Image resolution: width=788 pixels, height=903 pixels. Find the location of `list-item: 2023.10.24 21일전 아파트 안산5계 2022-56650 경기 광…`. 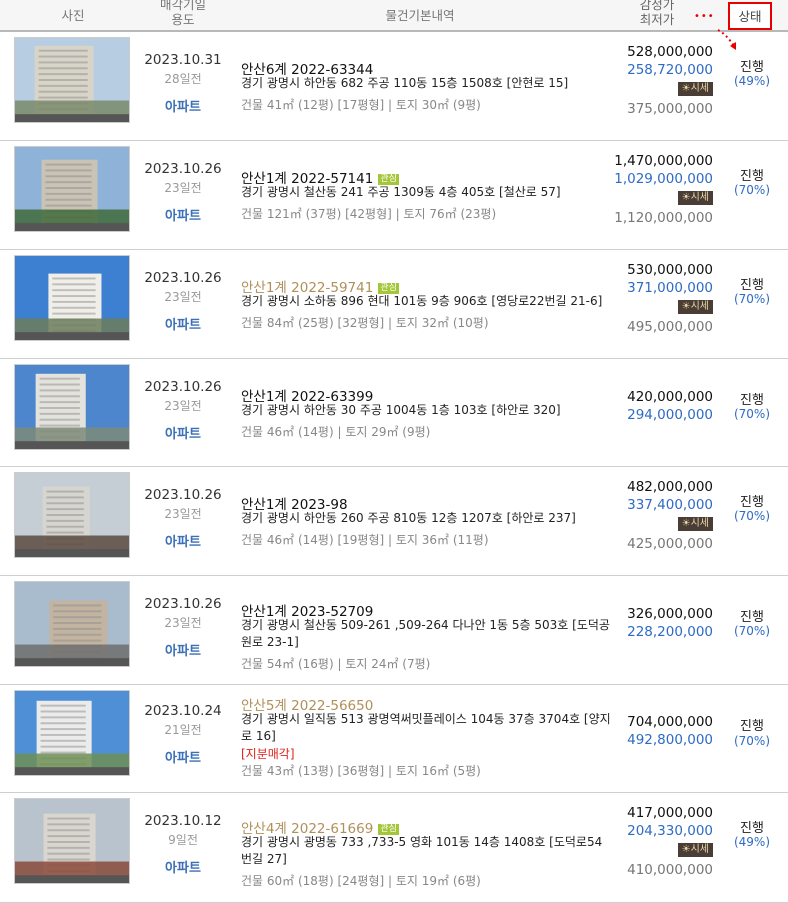

list-item: 2023.10.24 21일전 아파트 안산5계 2022-56650 경기 광… is located at coordinates (394, 739).